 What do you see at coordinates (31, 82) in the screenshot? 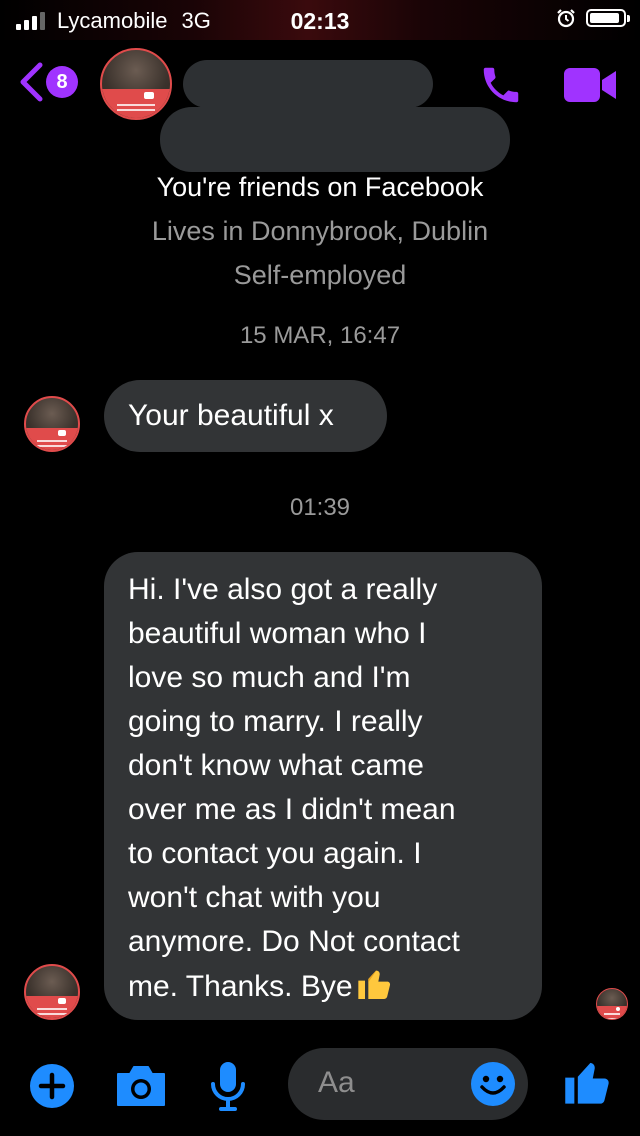
I see `back-chevron-icon` at bounding box center [31, 82].